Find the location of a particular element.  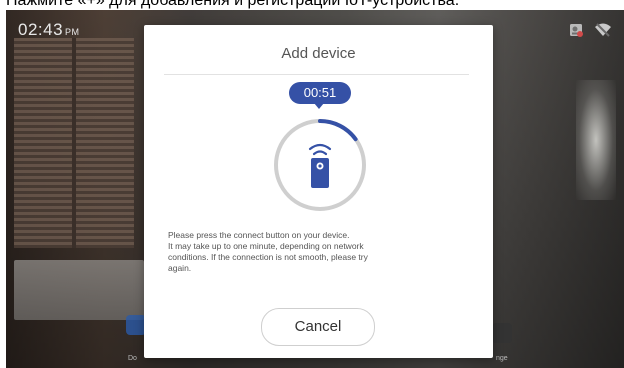

clock-time: 02:43 is located at coordinates (41, 29).